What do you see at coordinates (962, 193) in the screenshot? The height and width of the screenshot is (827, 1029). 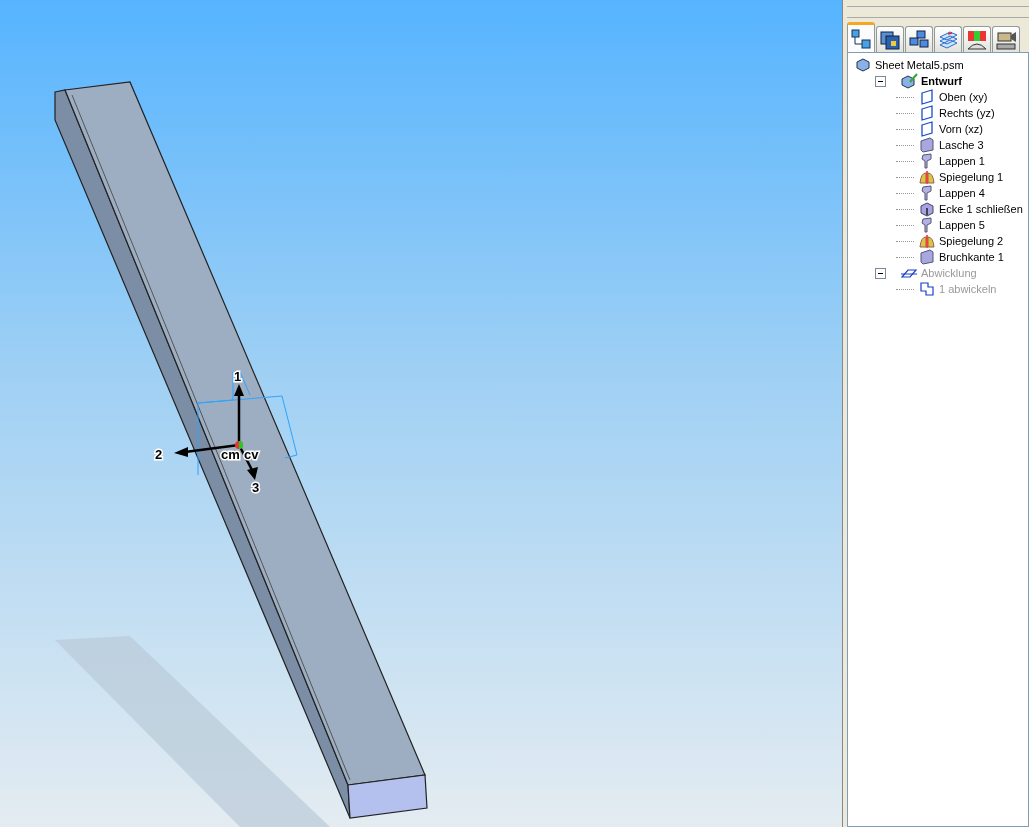 I see `tree-item: Lappen 4` at bounding box center [962, 193].